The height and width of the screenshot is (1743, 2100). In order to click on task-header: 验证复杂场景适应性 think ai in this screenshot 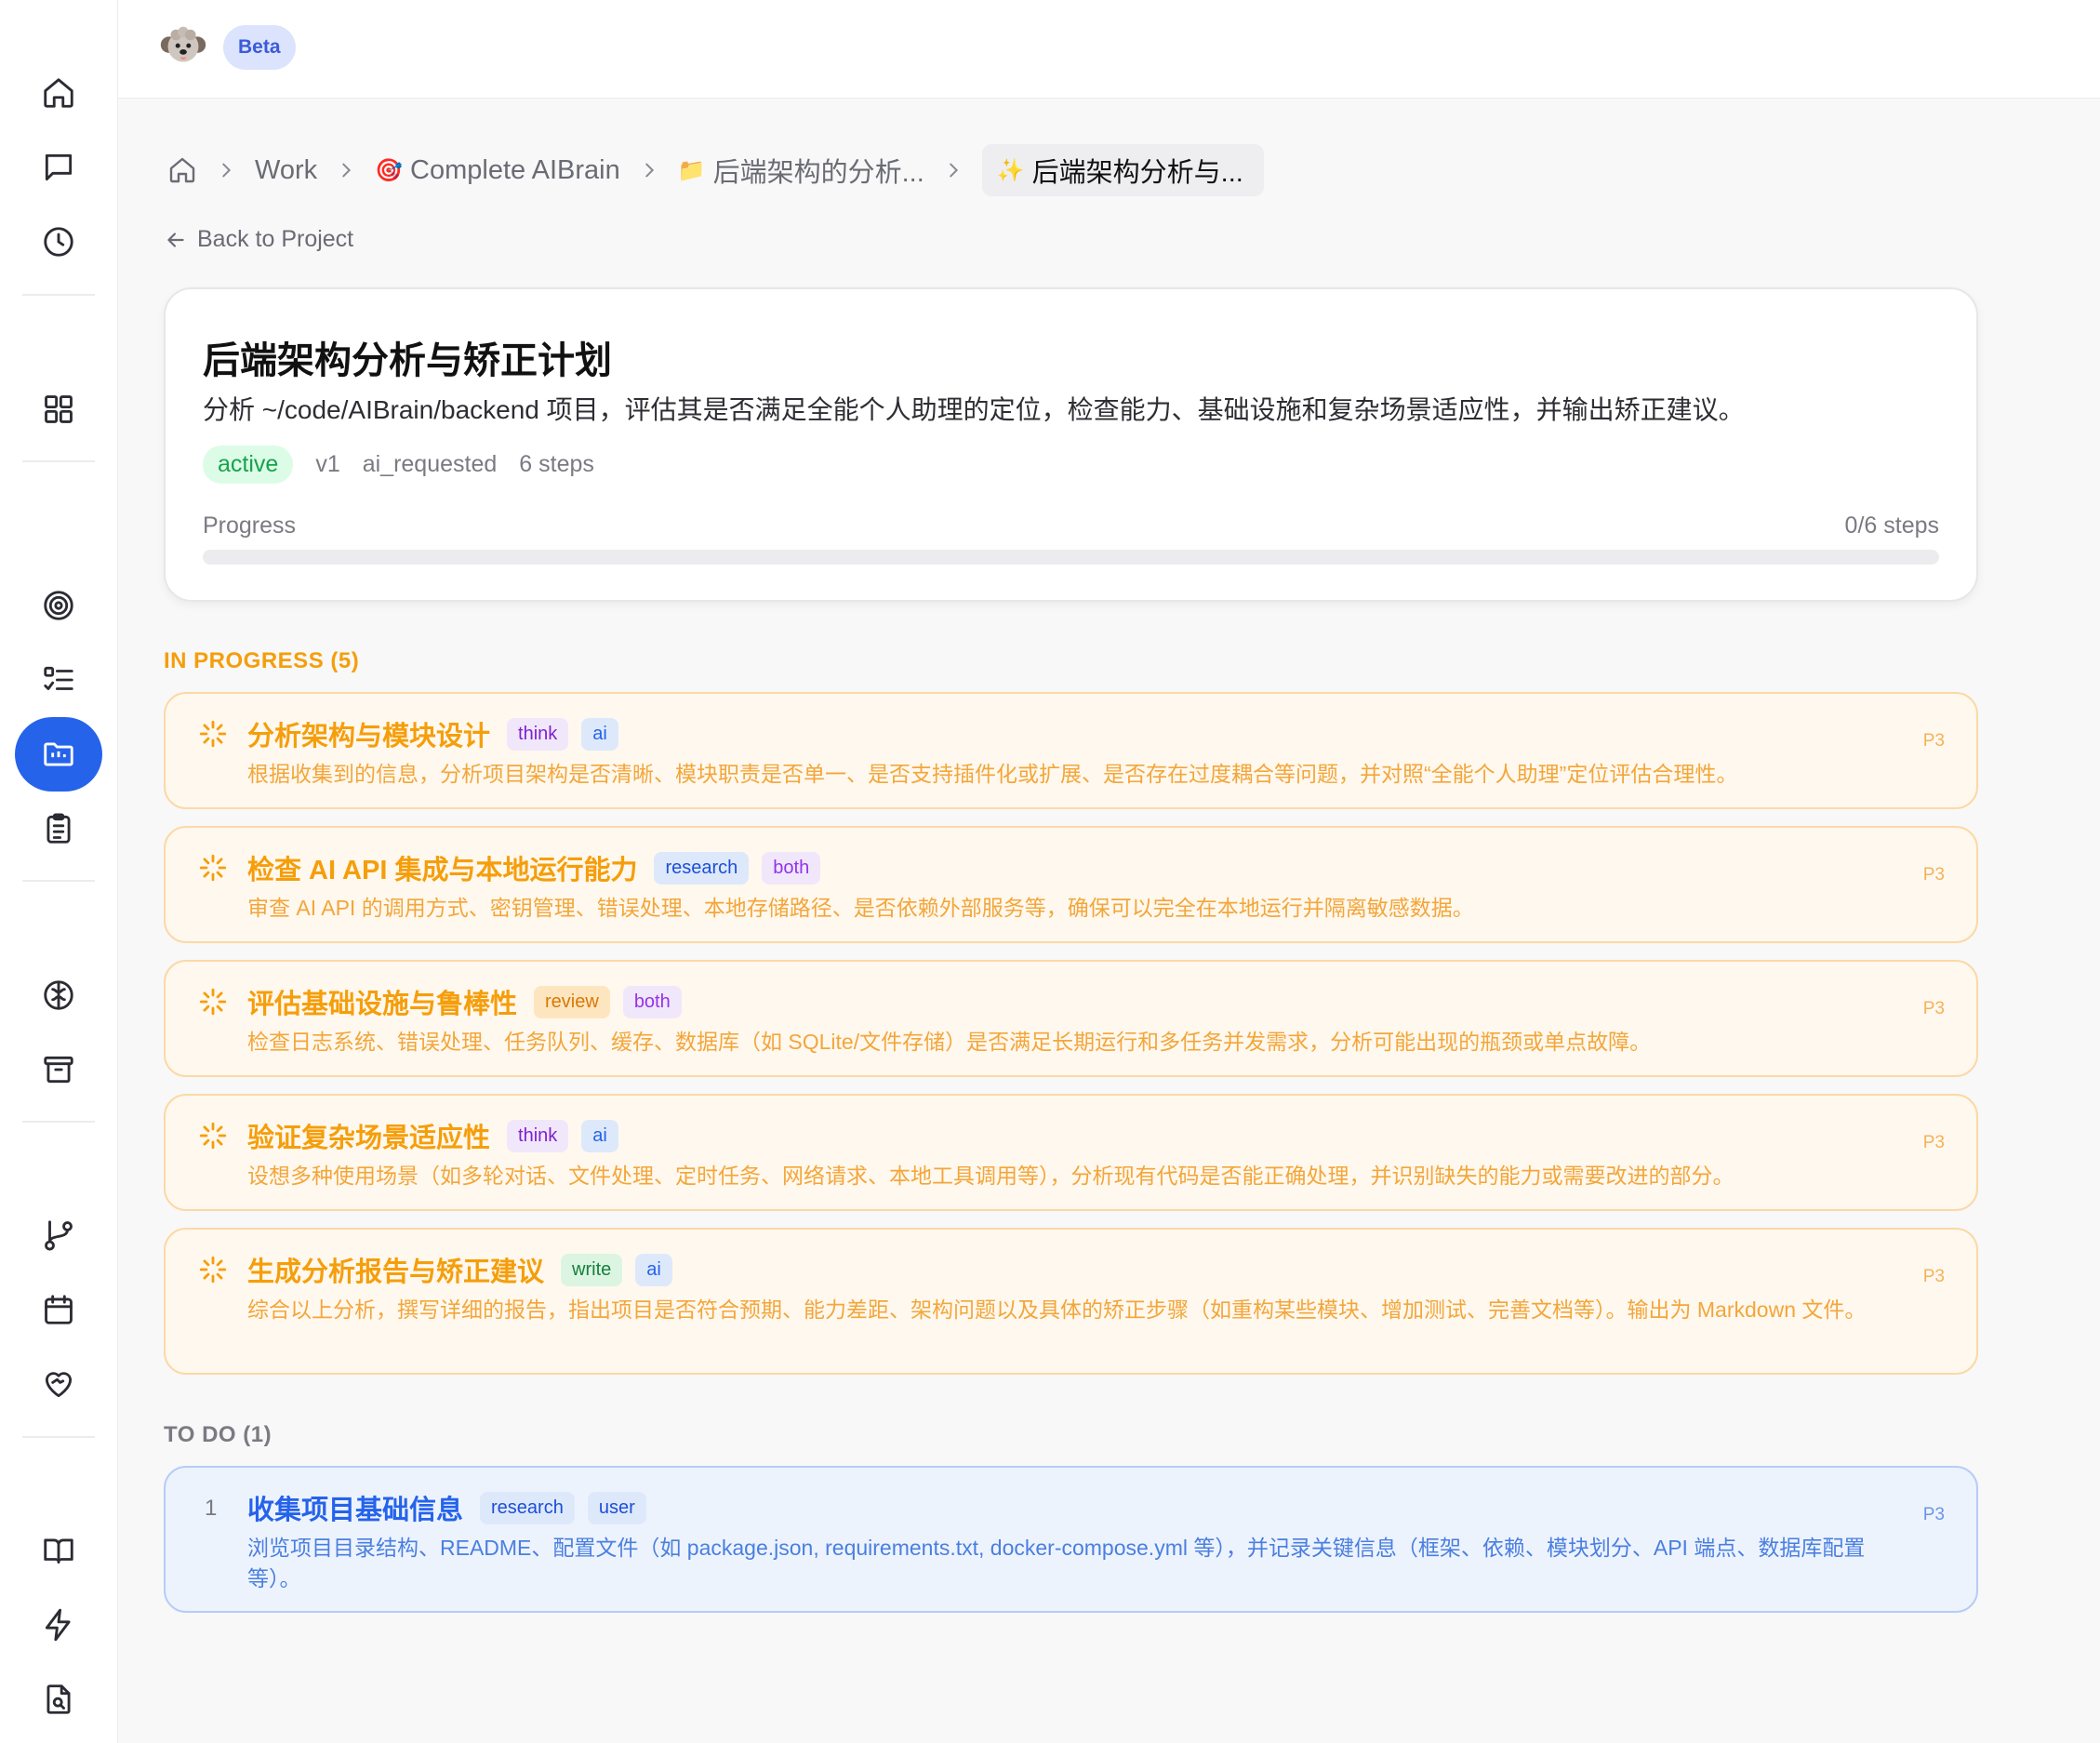, I will do `click(439, 1135)`.